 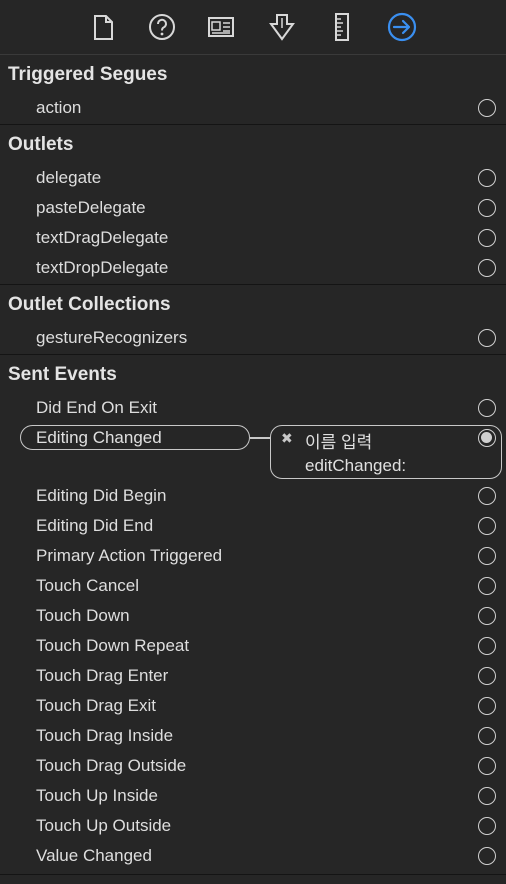 What do you see at coordinates (342, 27) in the screenshot?
I see `size-inspector-icon` at bounding box center [342, 27].